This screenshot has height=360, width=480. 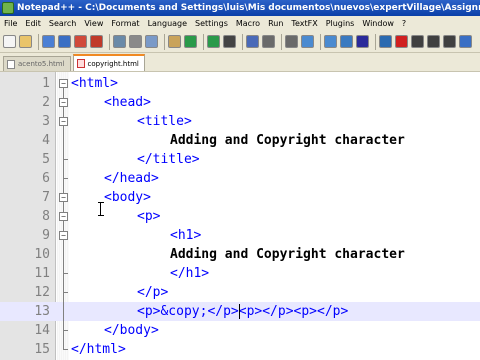 What do you see at coordinates (190, 273) in the screenshot?
I see `code-tag: </h1>` at bounding box center [190, 273].